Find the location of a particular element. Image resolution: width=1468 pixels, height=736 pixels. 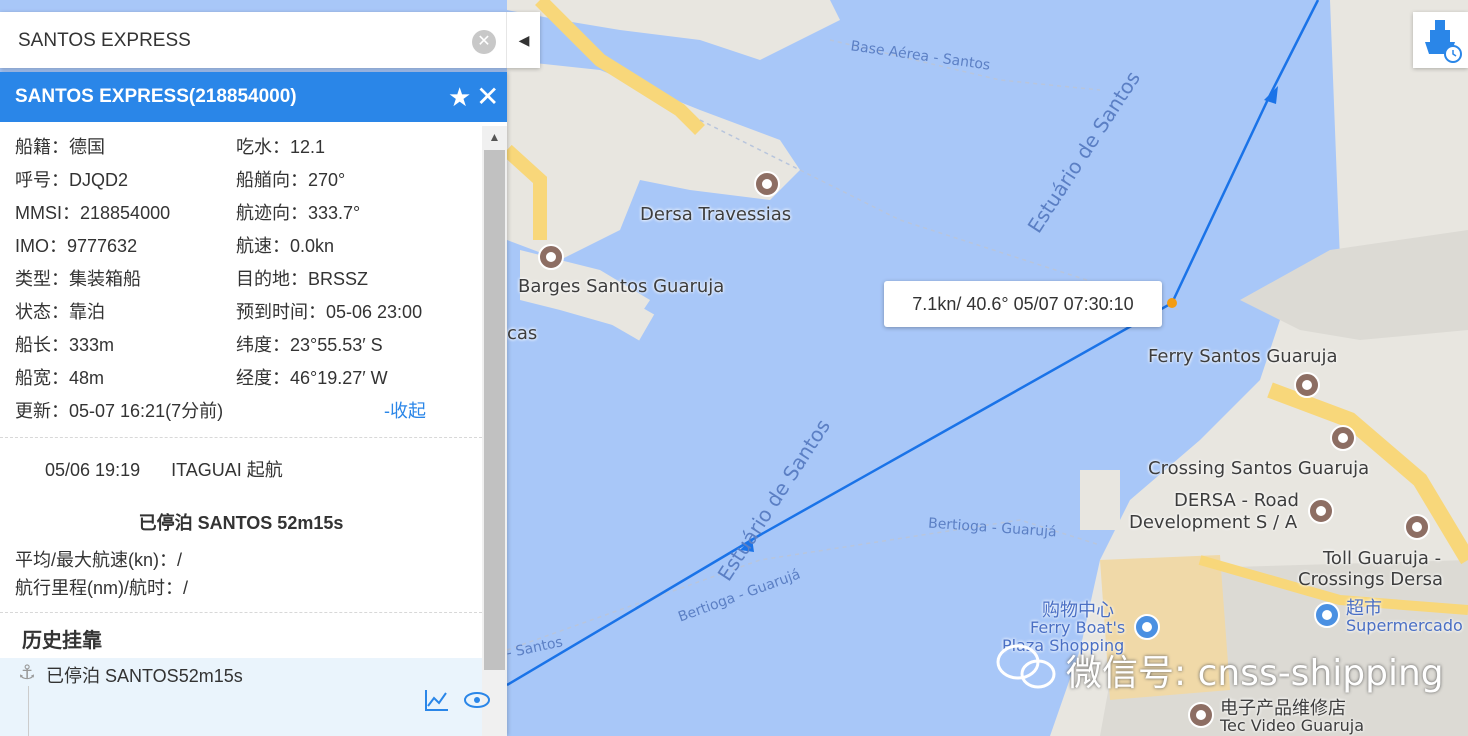

scroll-up-icon: ▲ is located at coordinates (494, 137).